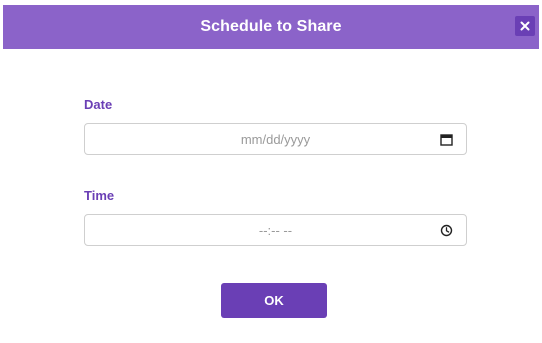 The image size is (542, 343). Describe the element at coordinates (98, 104) in the screenshot. I see `date-label: Date` at that location.